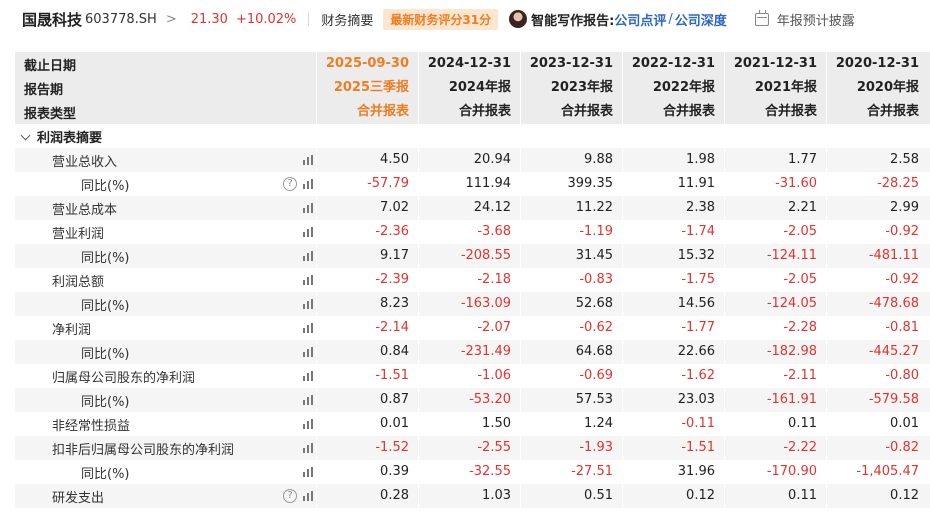 Image resolution: width=930 pixels, height=514 pixels. What do you see at coordinates (347, 19) in the screenshot?
I see `tab-financial-summary: 财务摘要` at bounding box center [347, 19].